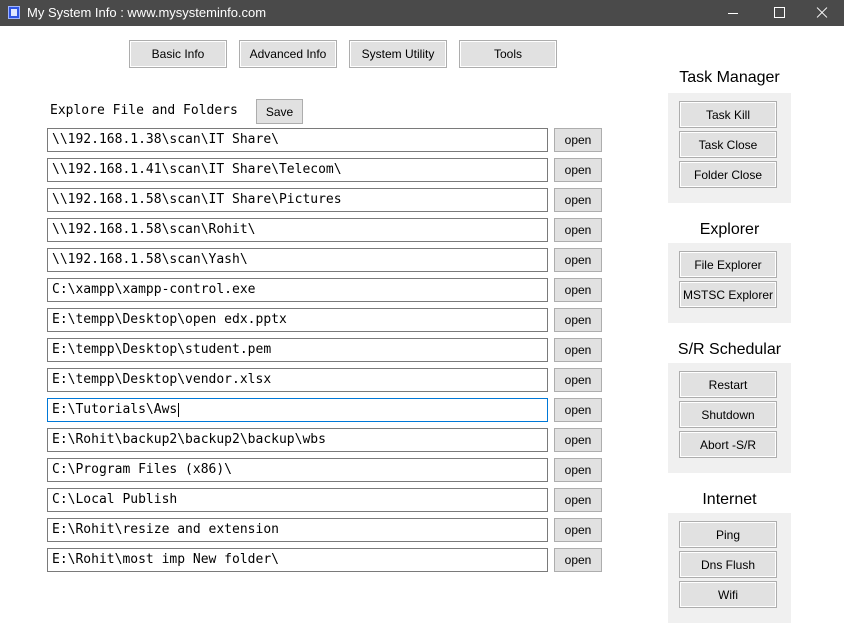 Image resolution: width=844 pixels, height=644 pixels. I want to click on internet-title: Internet, so click(729, 499).